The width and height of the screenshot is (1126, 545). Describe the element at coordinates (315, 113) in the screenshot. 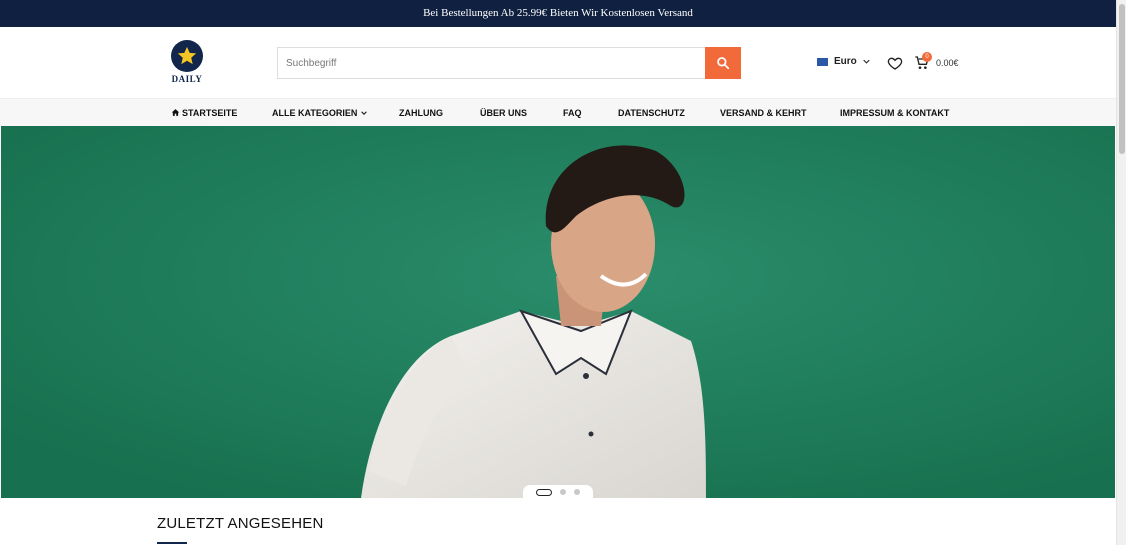

I see `nav-item-label: ALLE KATEGORIEN` at that location.